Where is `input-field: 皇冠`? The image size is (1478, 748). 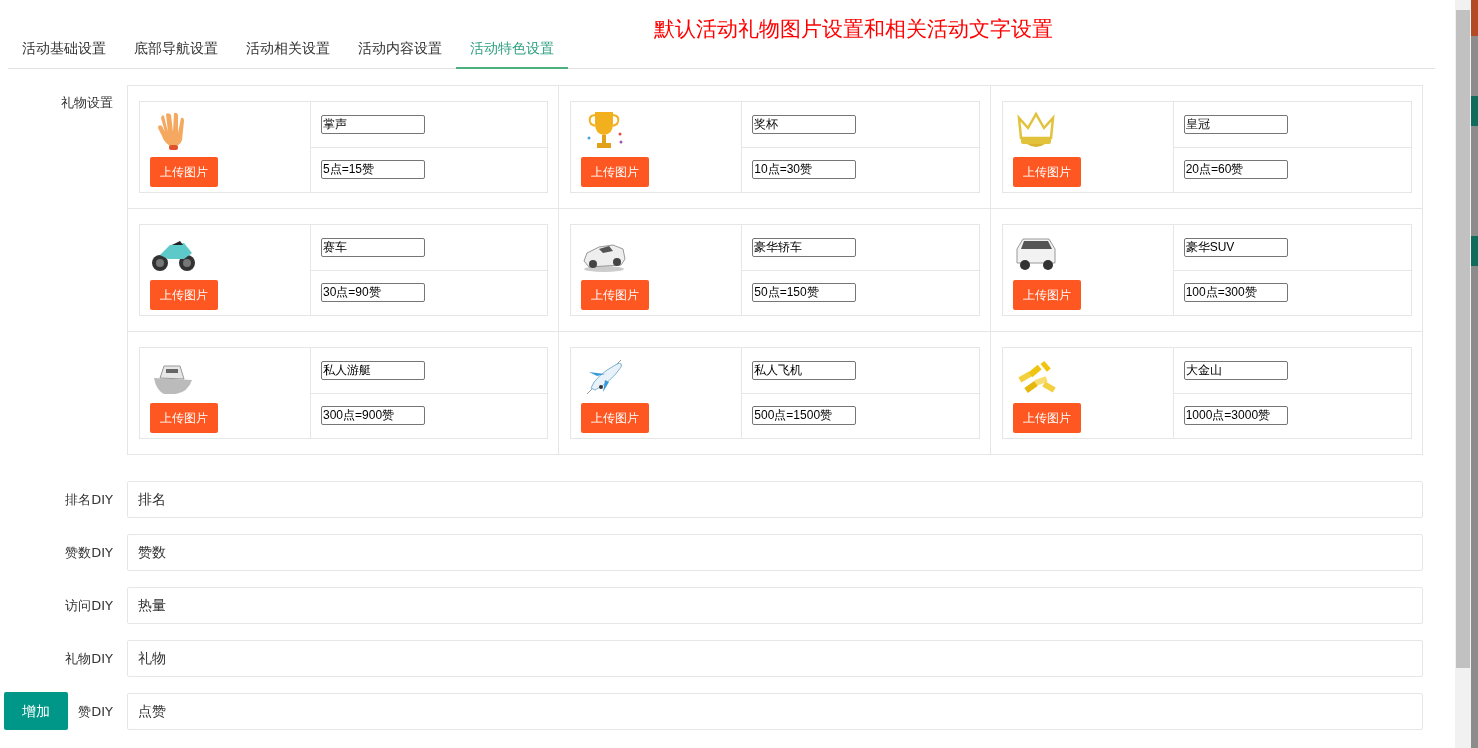
input-field: 皇冠 is located at coordinates (1235, 124).